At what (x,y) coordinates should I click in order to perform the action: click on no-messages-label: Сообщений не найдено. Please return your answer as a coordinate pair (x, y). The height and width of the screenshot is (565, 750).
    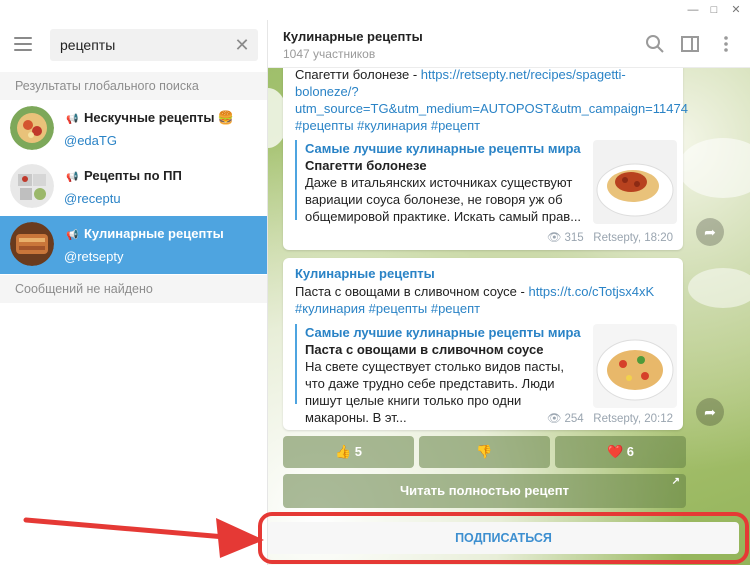
    Looking at the image, I should click on (133, 289).